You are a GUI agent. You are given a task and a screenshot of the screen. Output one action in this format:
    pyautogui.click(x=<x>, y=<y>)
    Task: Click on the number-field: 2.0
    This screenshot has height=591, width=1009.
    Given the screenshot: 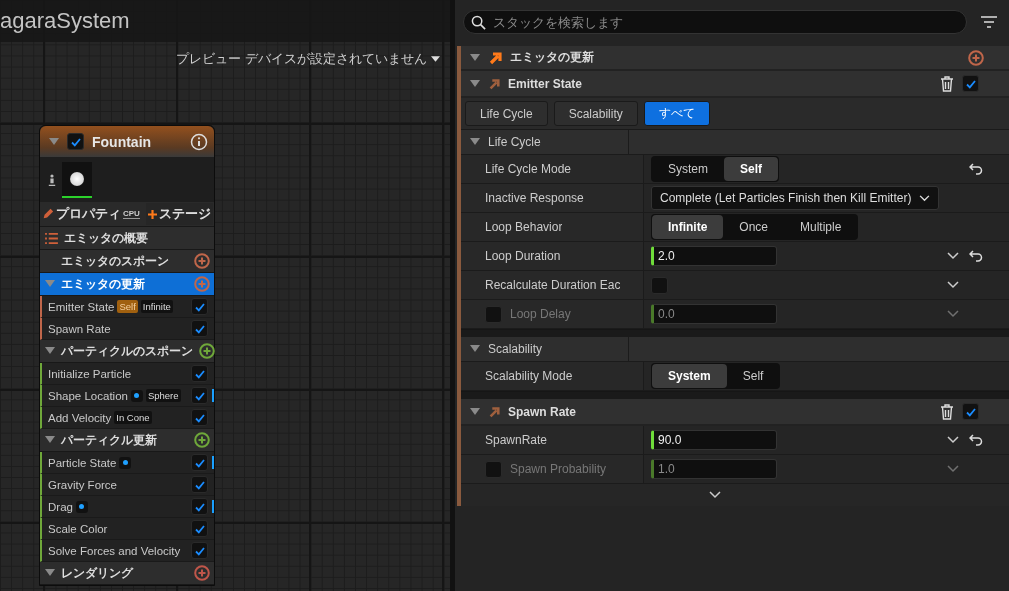 What is the action you would take?
    pyautogui.click(x=714, y=256)
    